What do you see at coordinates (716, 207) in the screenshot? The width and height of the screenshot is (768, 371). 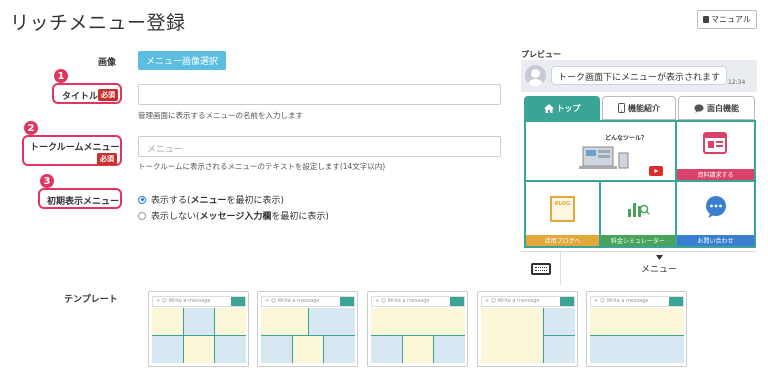 I see `chat-icon` at bounding box center [716, 207].